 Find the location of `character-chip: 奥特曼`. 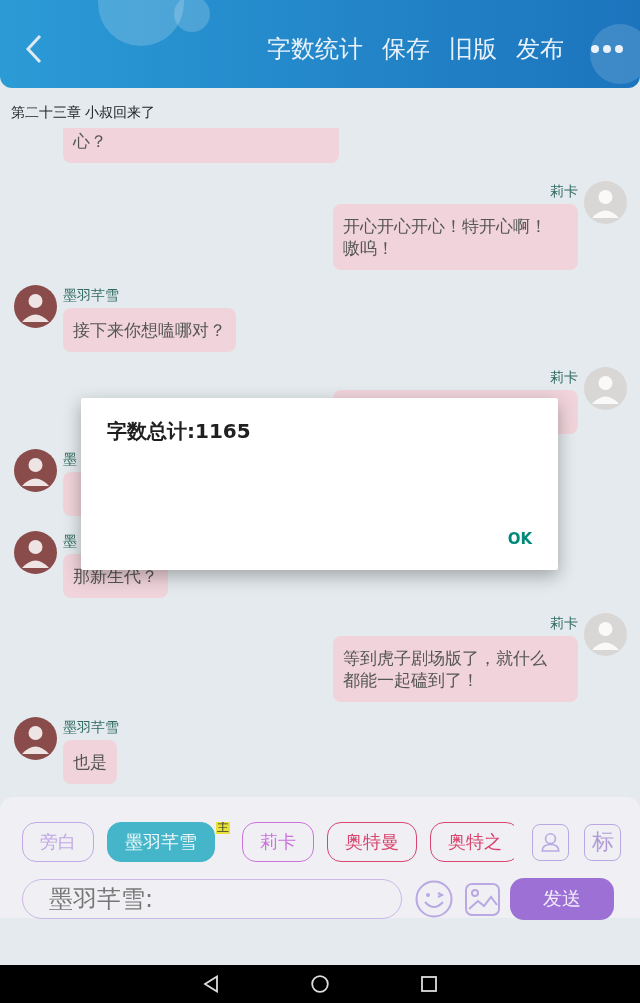

character-chip: 奥特曼 is located at coordinates (372, 842).